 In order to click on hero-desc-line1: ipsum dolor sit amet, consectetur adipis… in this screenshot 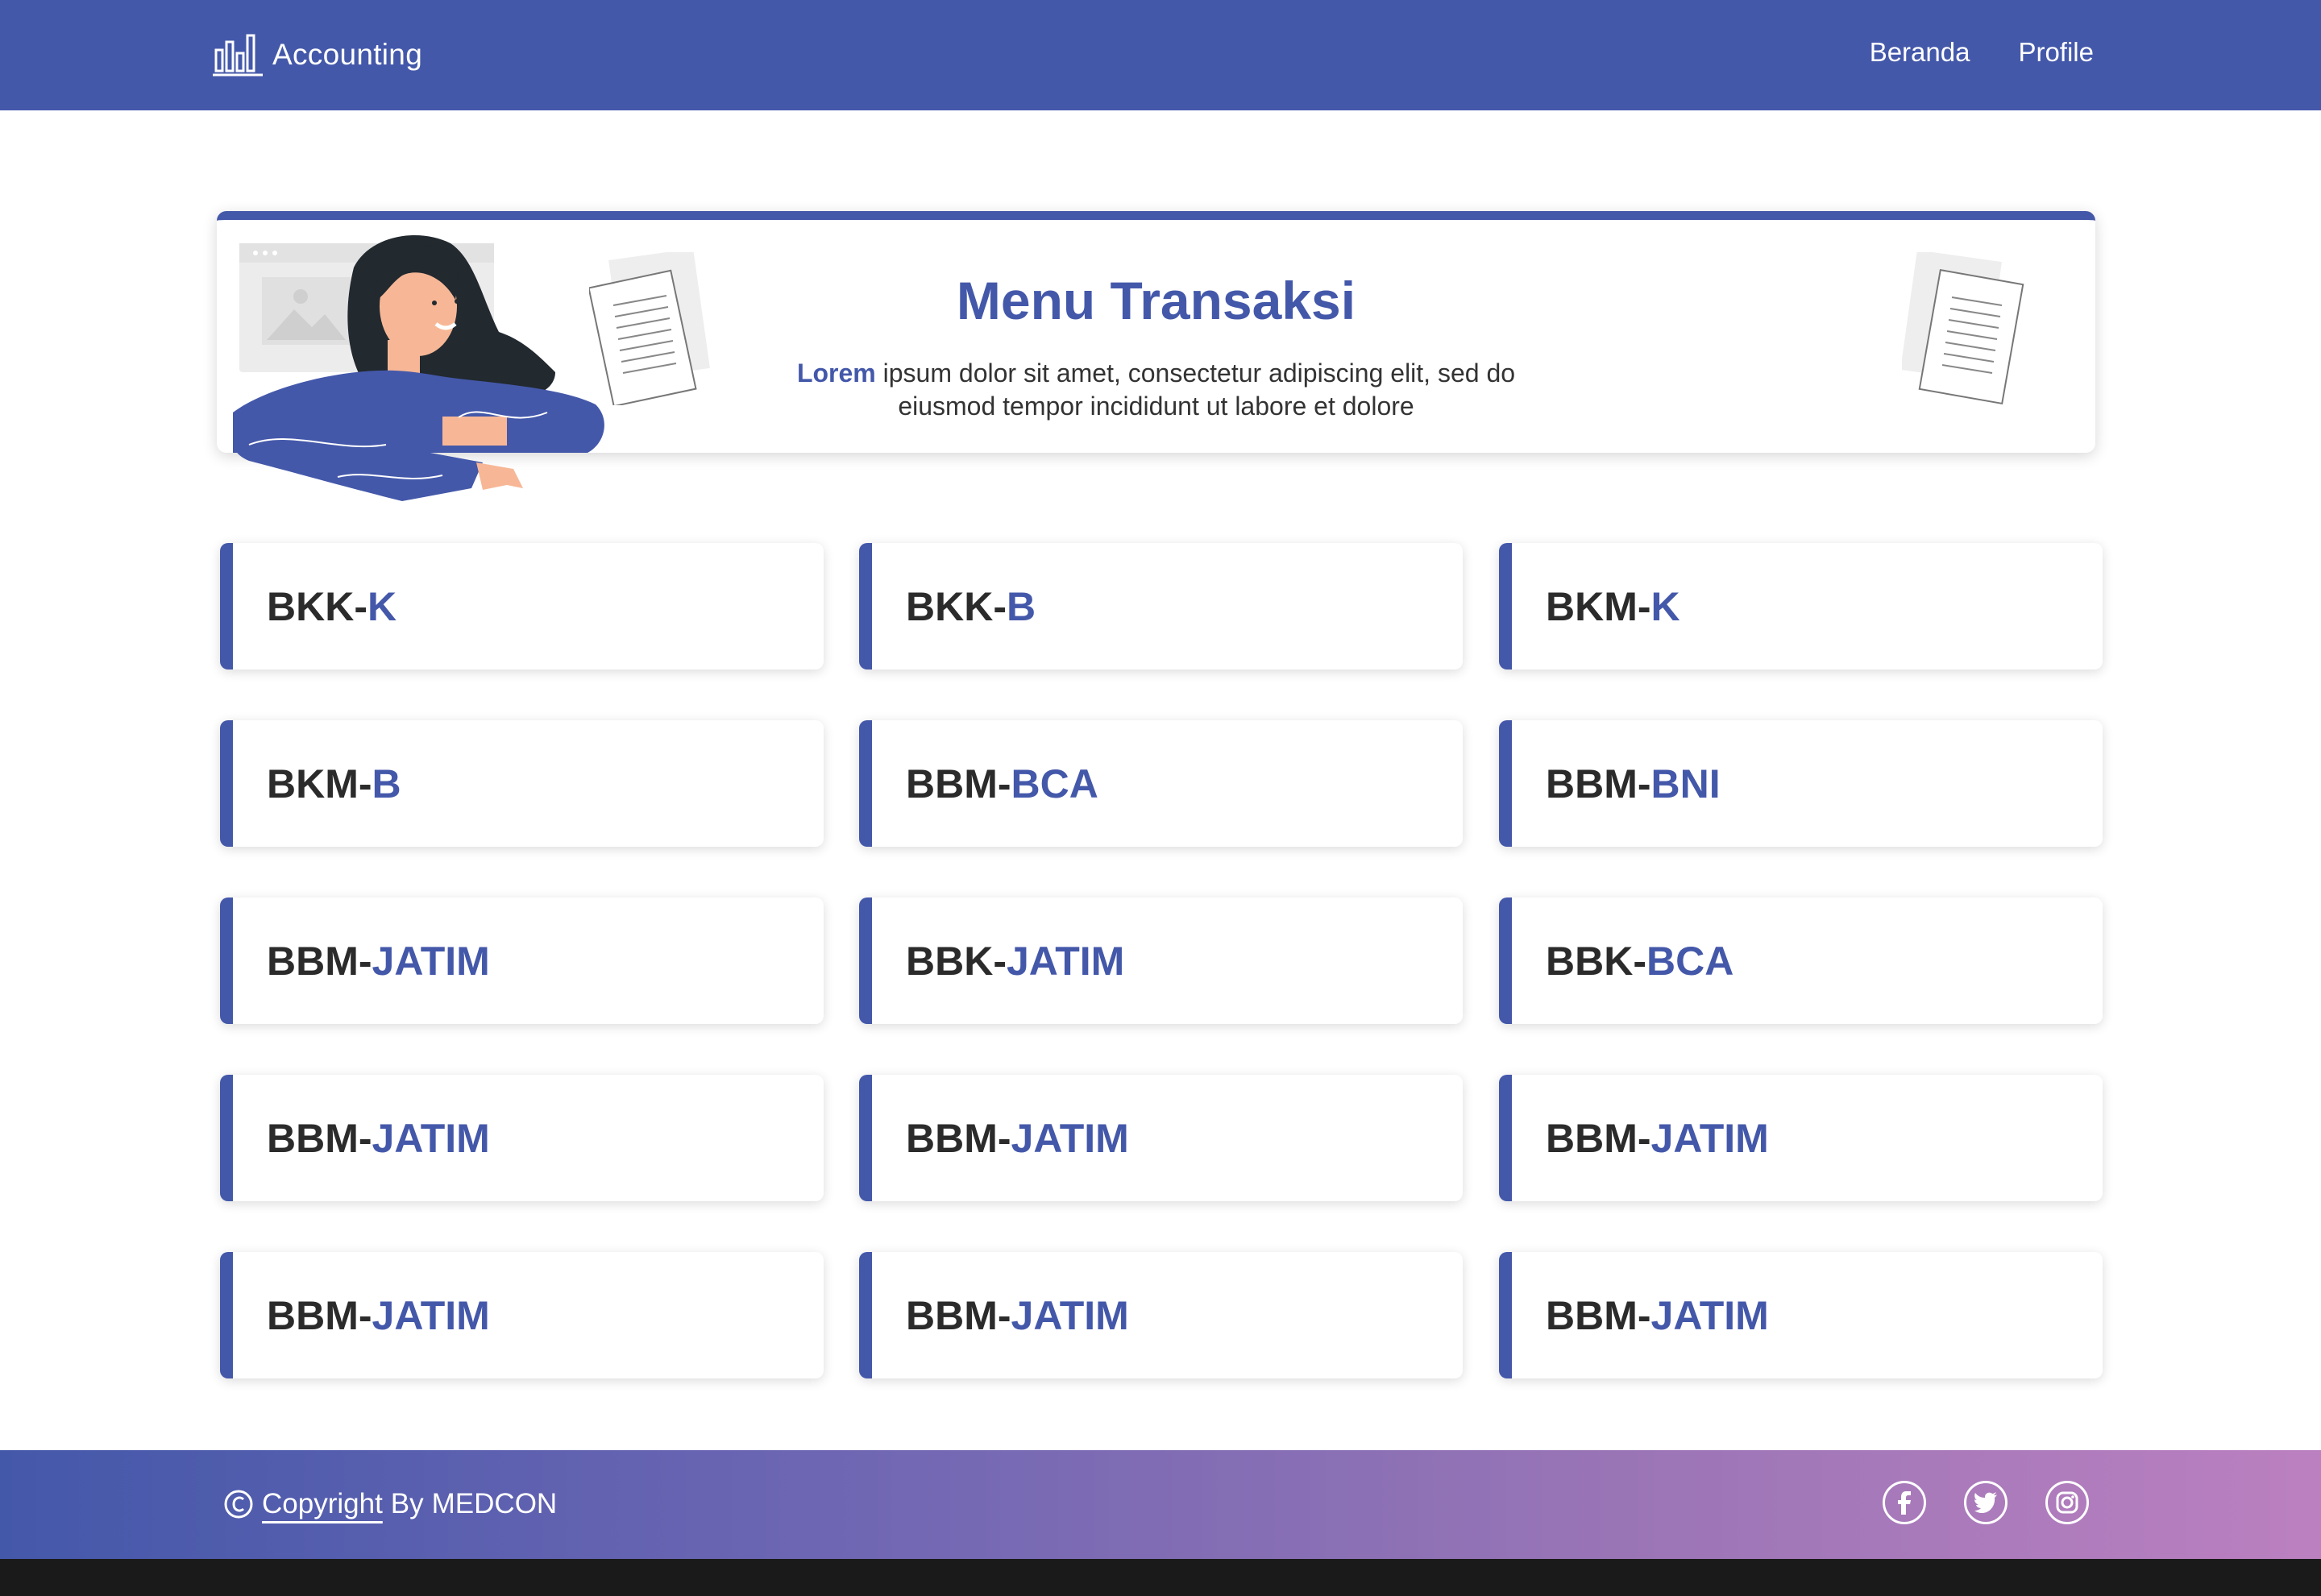, I will do `click(1195, 373)`.